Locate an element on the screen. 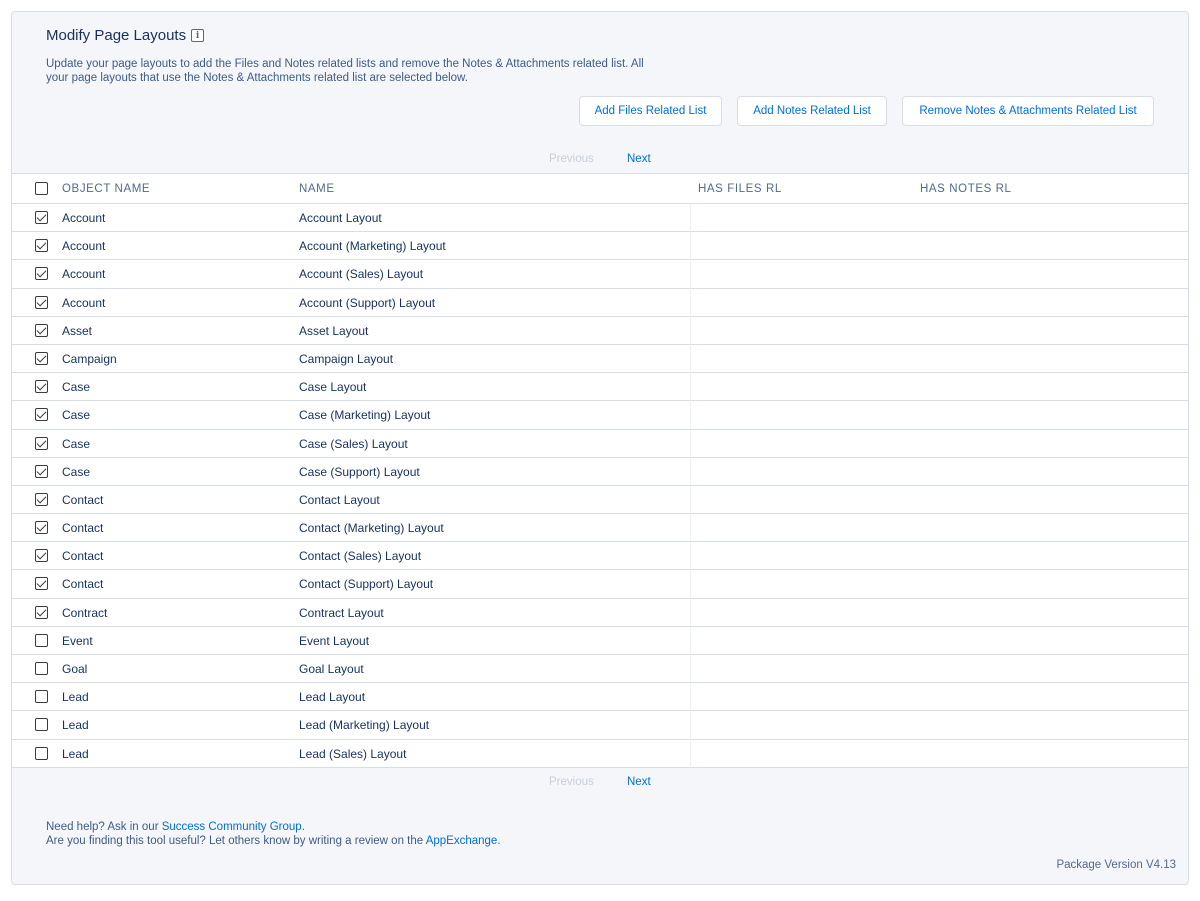  layout-name-cell: Lead Layout is located at coordinates (332, 697).